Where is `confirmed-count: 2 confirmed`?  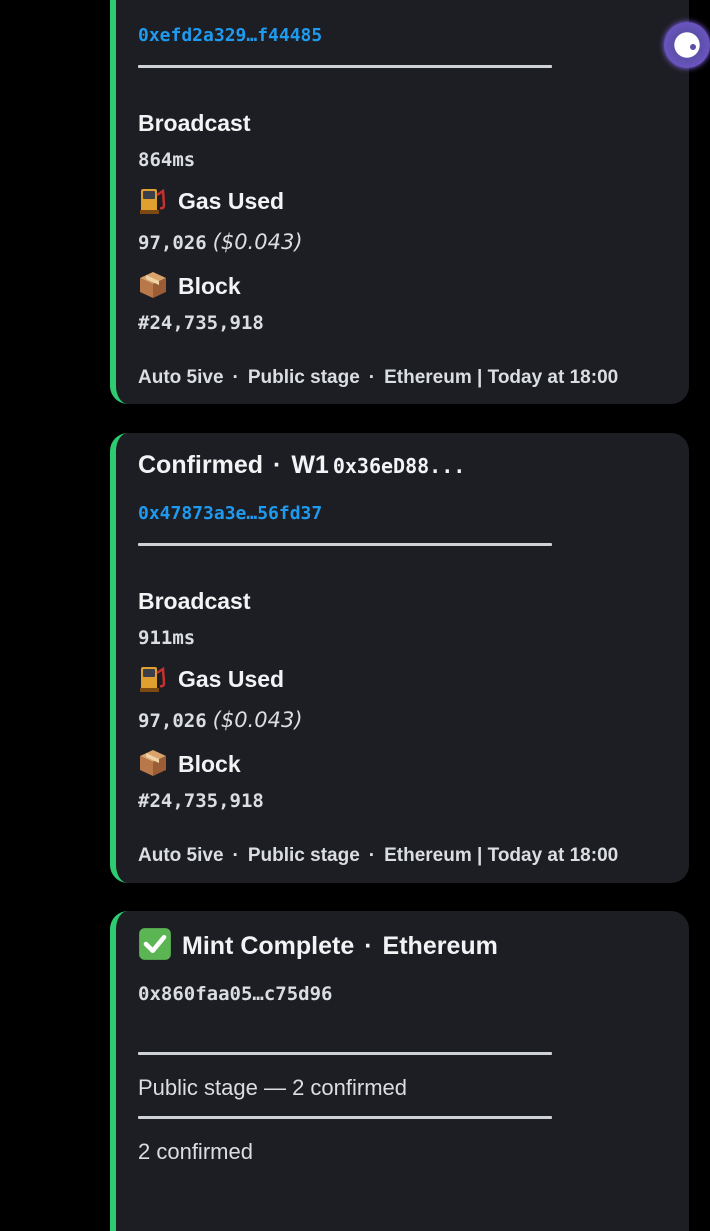 confirmed-count: 2 confirmed is located at coordinates (195, 1151).